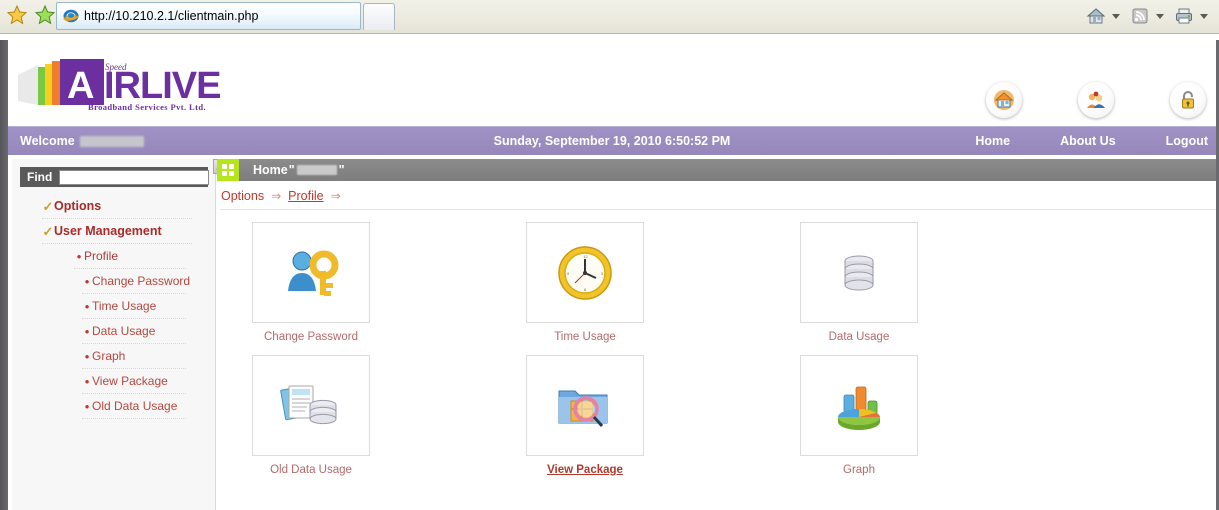  I want to click on header-logout-button, so click(1188, 100).